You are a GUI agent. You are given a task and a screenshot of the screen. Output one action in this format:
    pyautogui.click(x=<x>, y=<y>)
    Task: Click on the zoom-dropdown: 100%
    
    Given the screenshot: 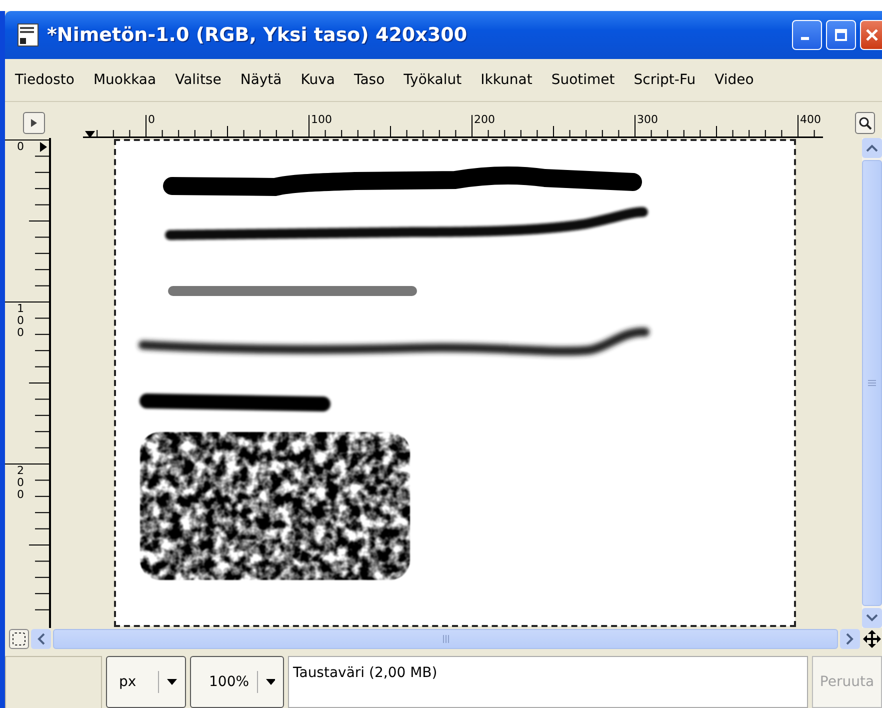 What is the action you would take?
    pyautogui.click(x=237, y=682)
    